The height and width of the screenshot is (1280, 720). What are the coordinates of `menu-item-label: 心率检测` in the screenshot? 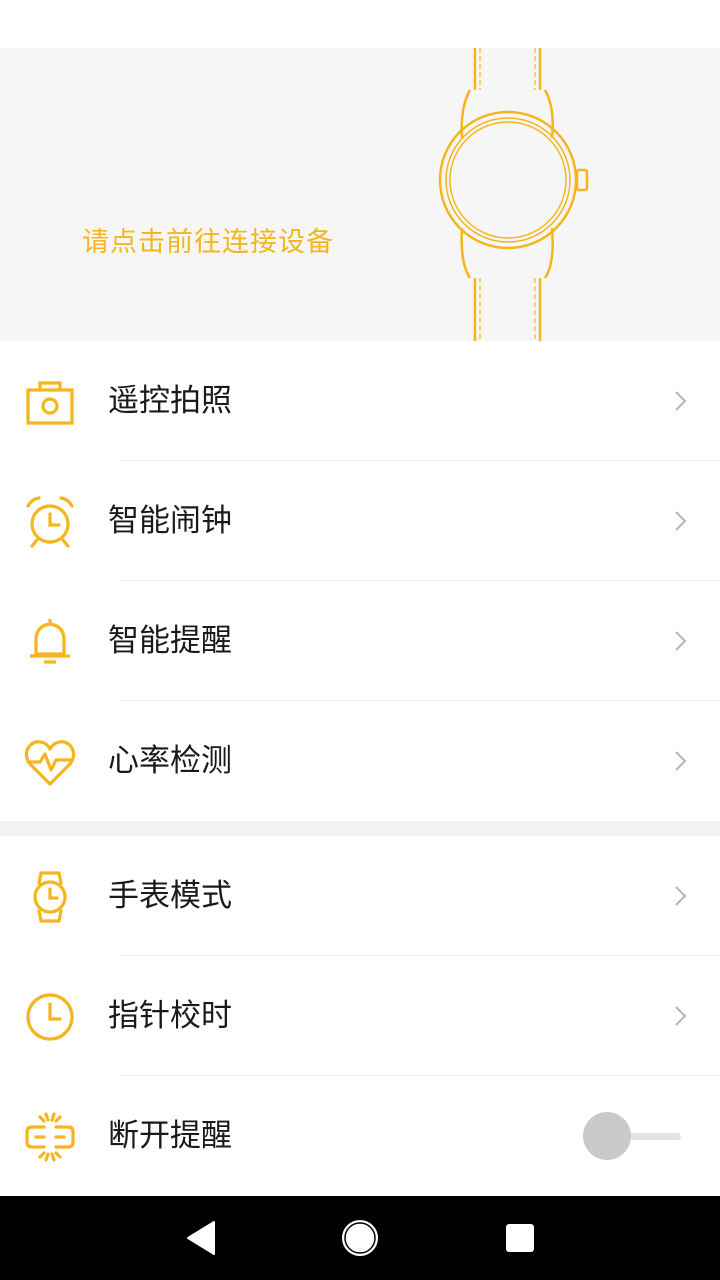 It's located at (170, 761).